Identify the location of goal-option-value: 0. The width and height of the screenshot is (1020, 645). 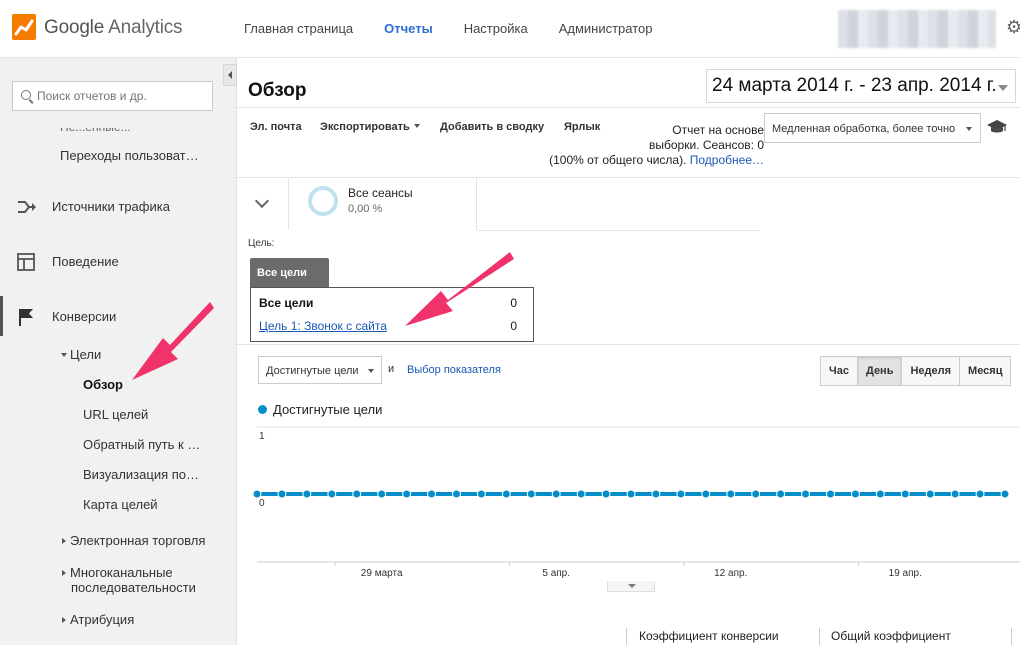
(513, 303).